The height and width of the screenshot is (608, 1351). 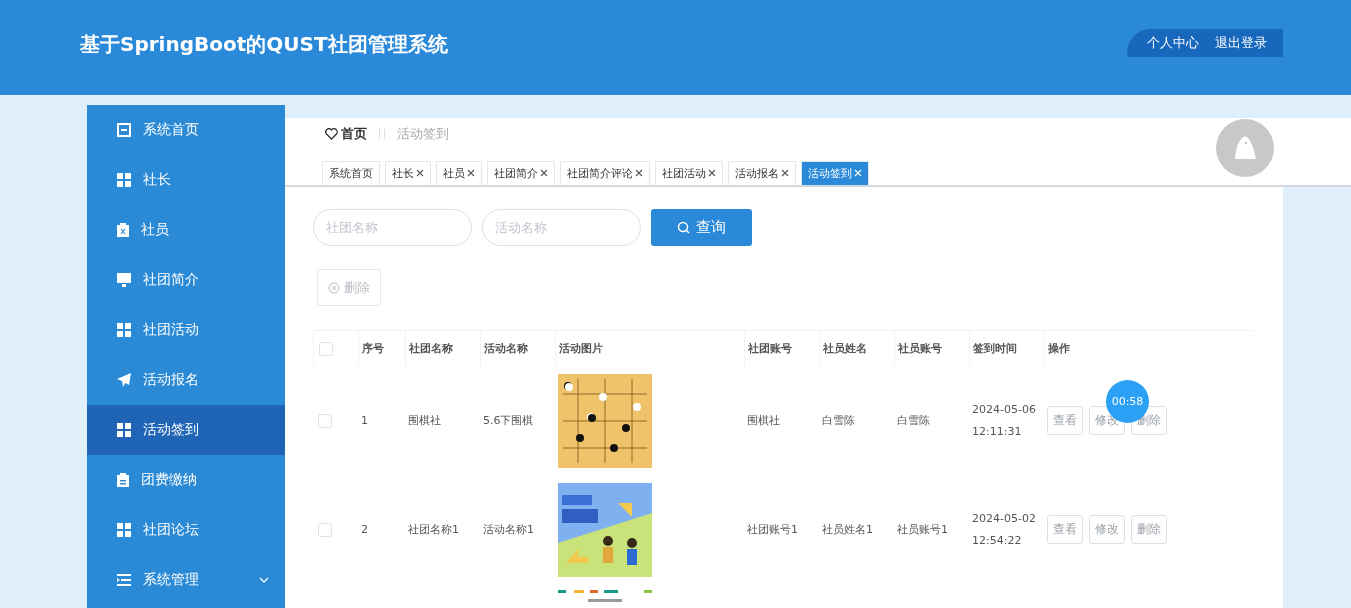 I want to click on page-tab: 社团简介评论, so click(x=605, y=173).